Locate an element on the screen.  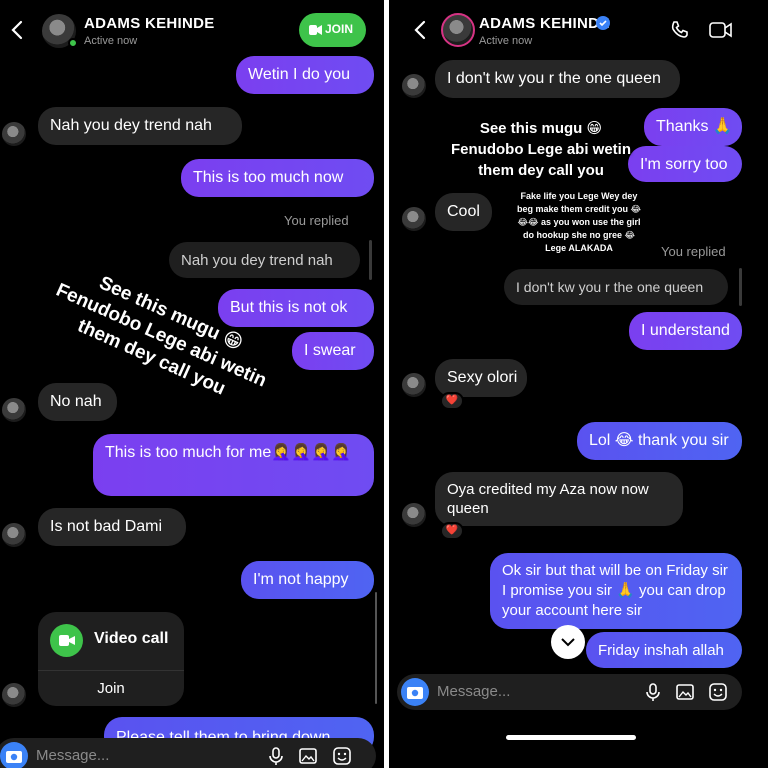
chevron-down-icon is located at coordinates (568, 642).